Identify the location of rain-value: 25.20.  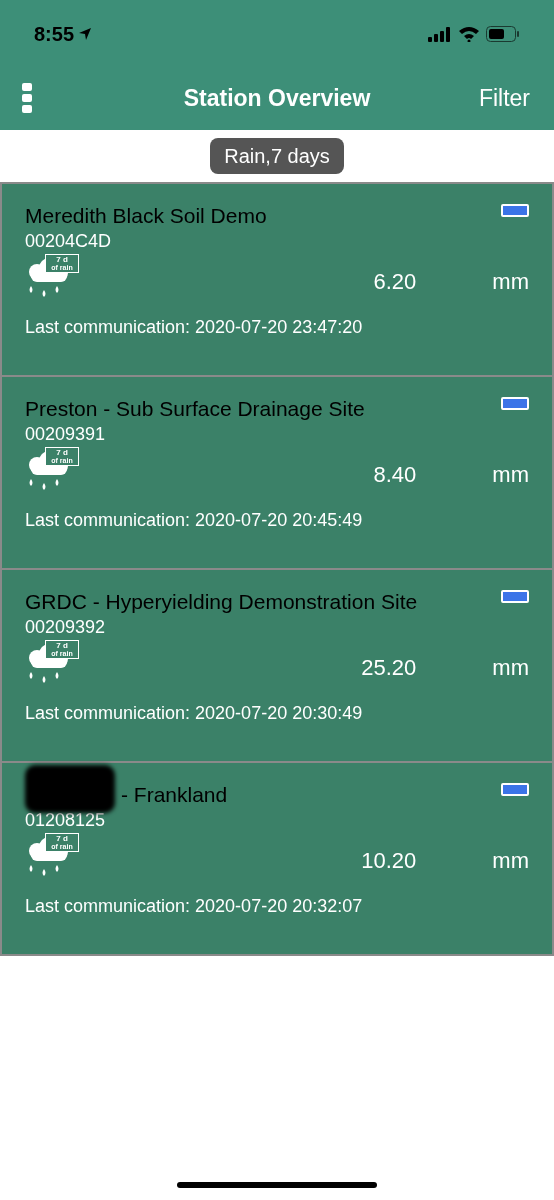
(388, 667).